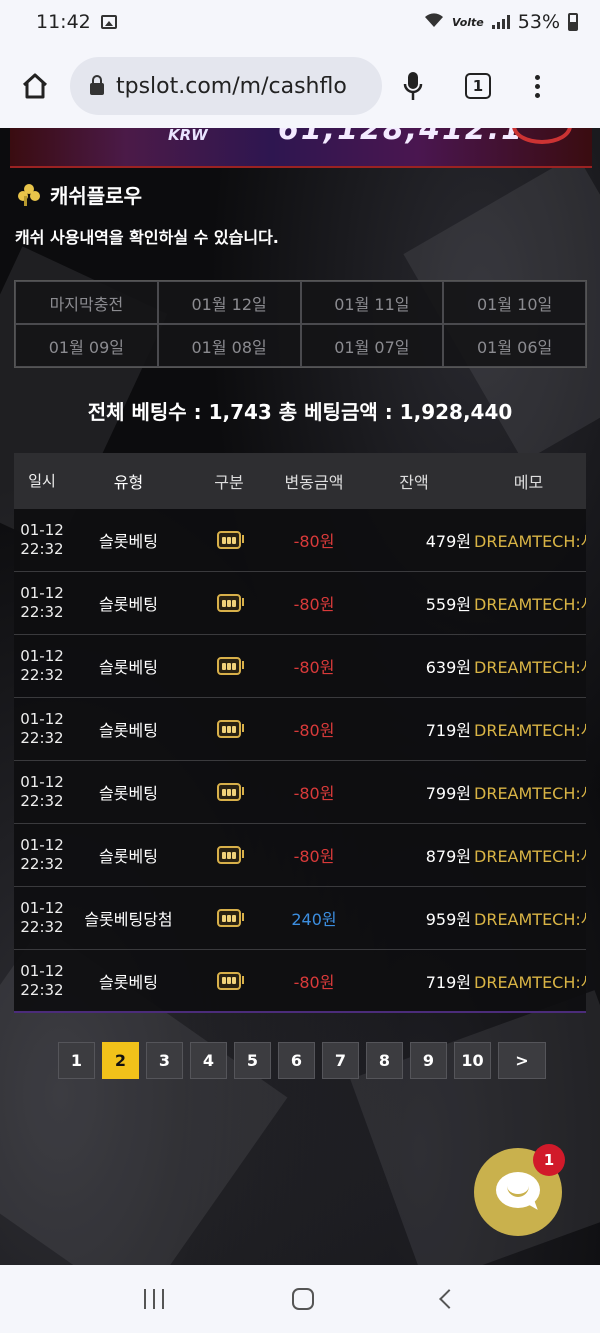  I want to click on column-header-type: 유형, so click(128, 482).